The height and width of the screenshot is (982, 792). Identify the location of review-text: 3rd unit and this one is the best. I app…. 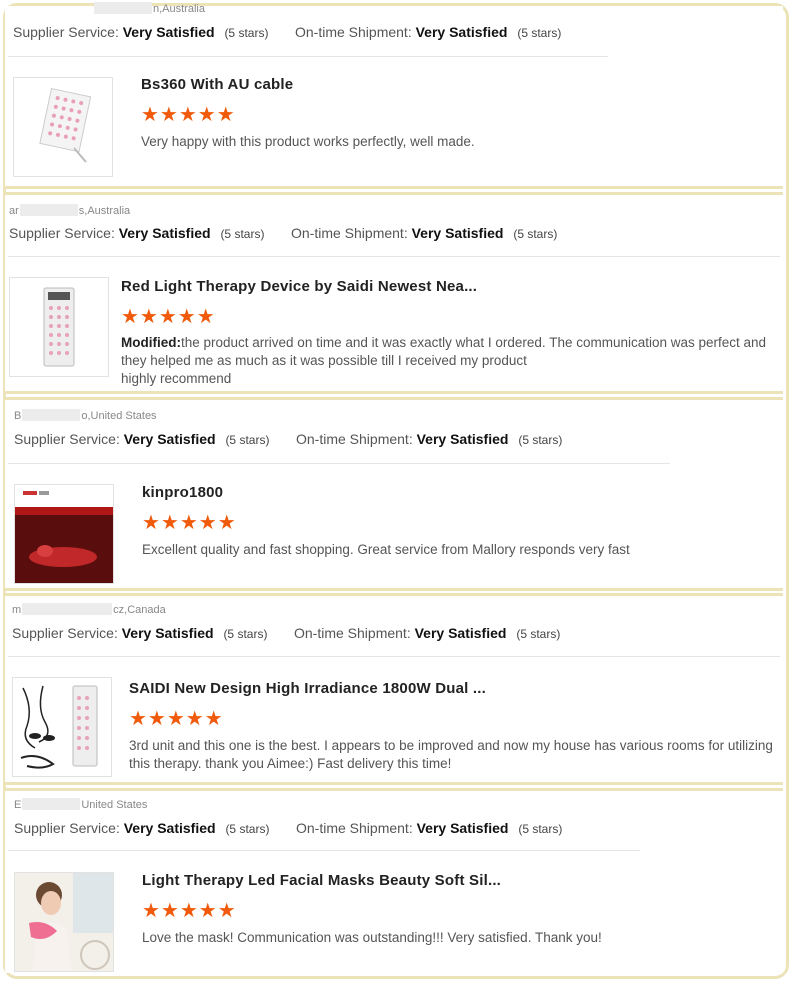
(451, 754).